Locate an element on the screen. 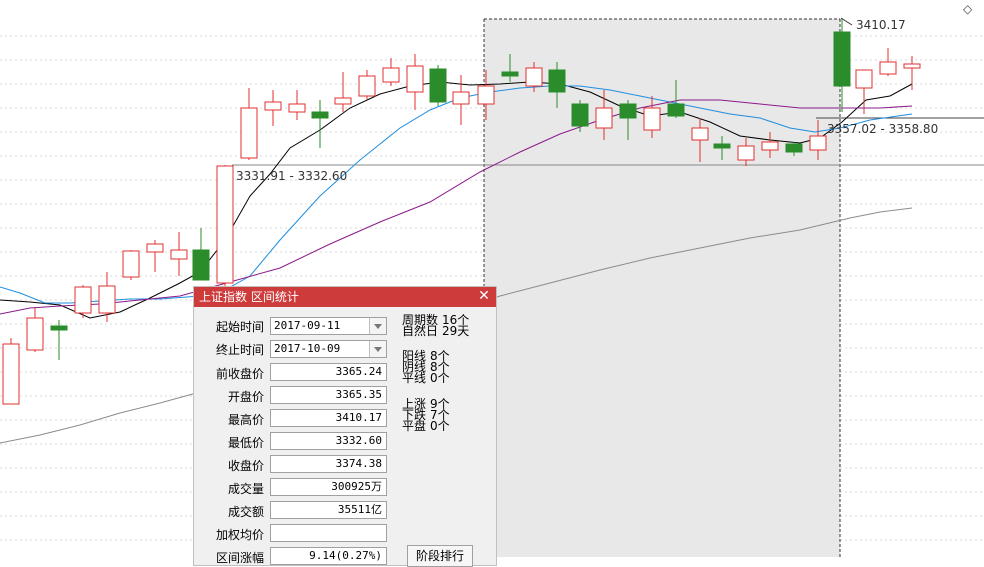 Image resolution: width=984 pixels, height=567 pixels. volume-label: 成交量 is located at coordinates (245, 489).